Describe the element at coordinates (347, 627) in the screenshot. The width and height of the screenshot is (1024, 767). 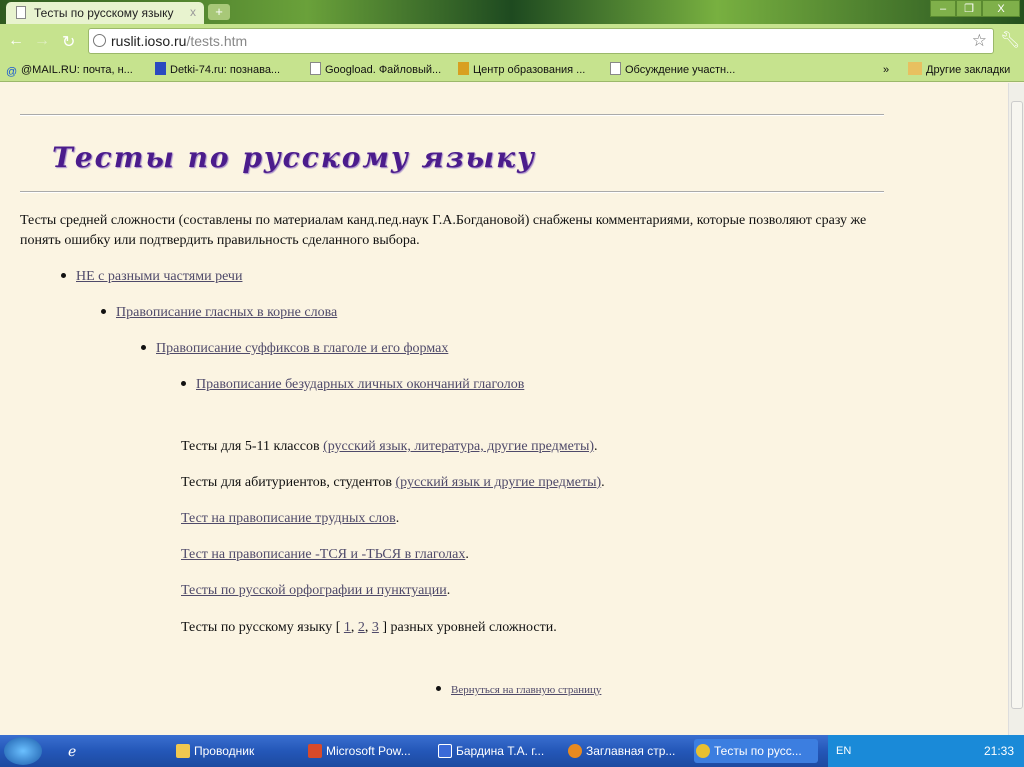
I see `level-1-link: 1` at that location.